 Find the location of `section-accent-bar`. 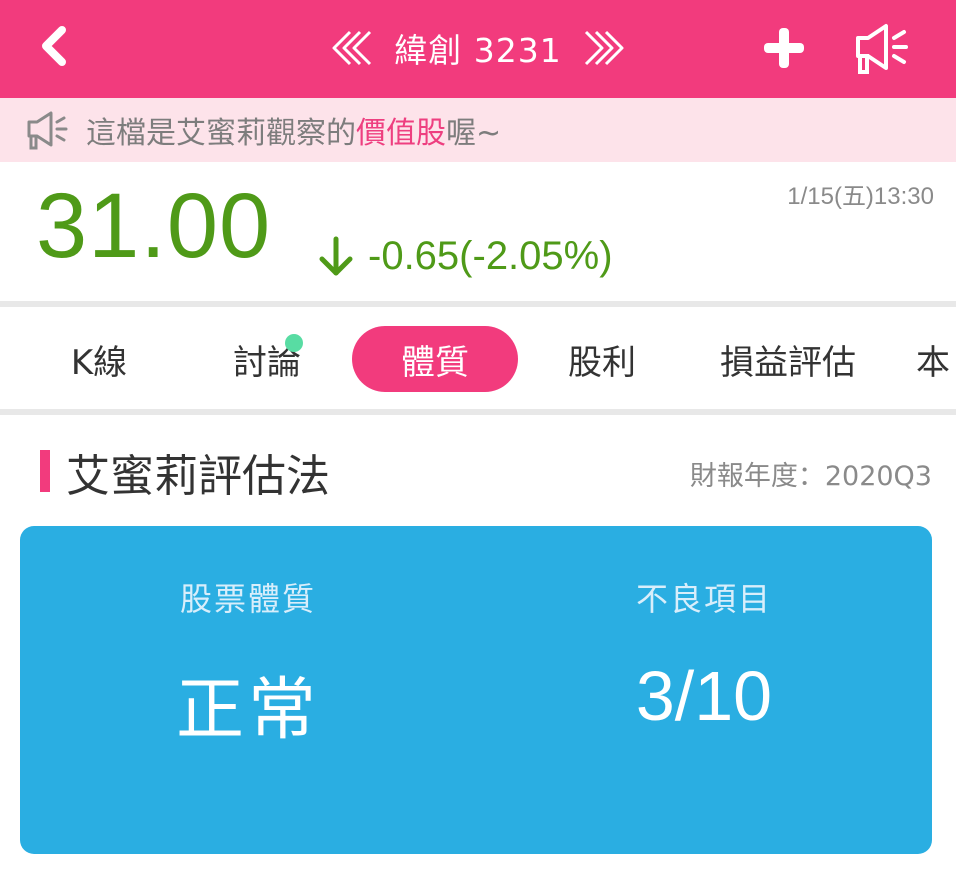

section-accent-bar is located at coordinates (45, 471).